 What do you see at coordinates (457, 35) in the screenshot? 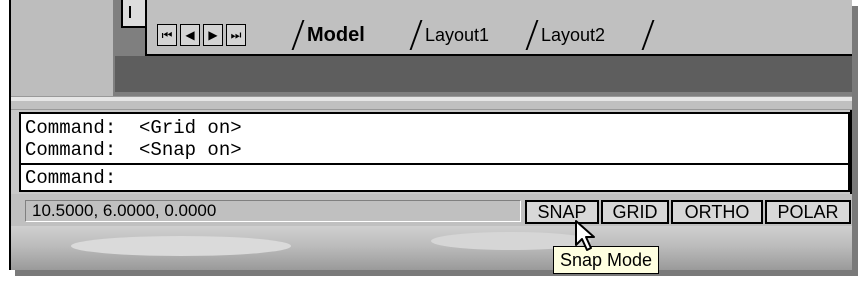
I see `tab-layout1: Layout1` at bounding box center [457, 35].